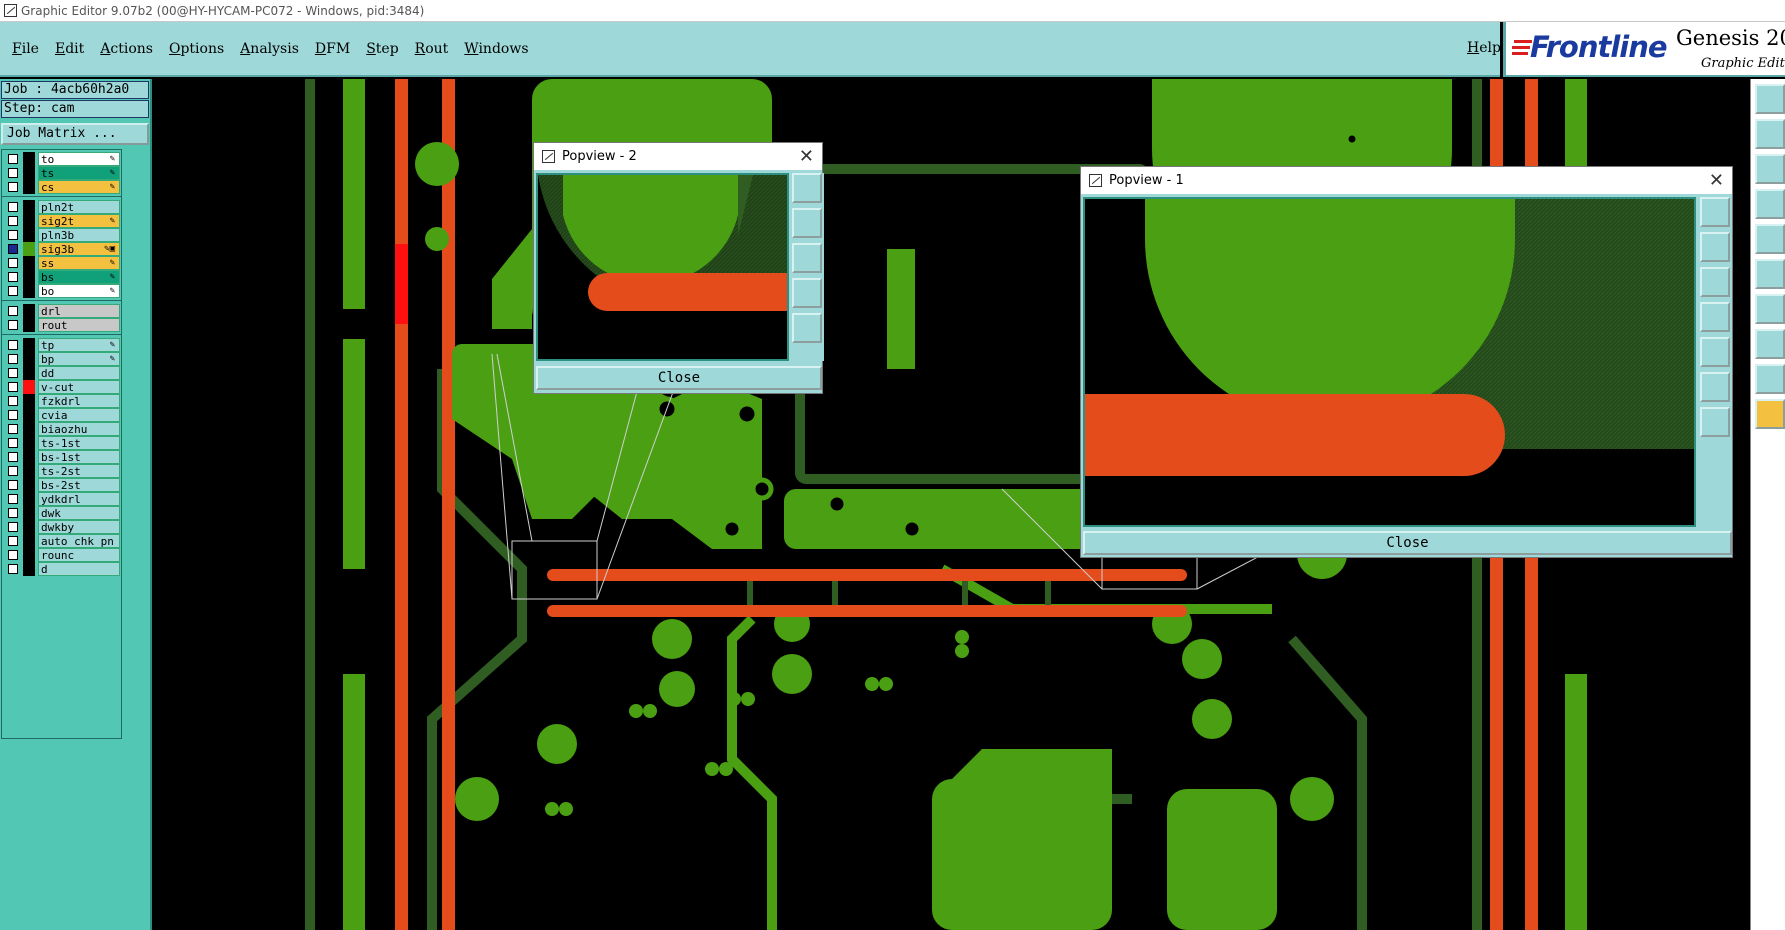  I want to click on layer-name: drl, so click(79, 311).